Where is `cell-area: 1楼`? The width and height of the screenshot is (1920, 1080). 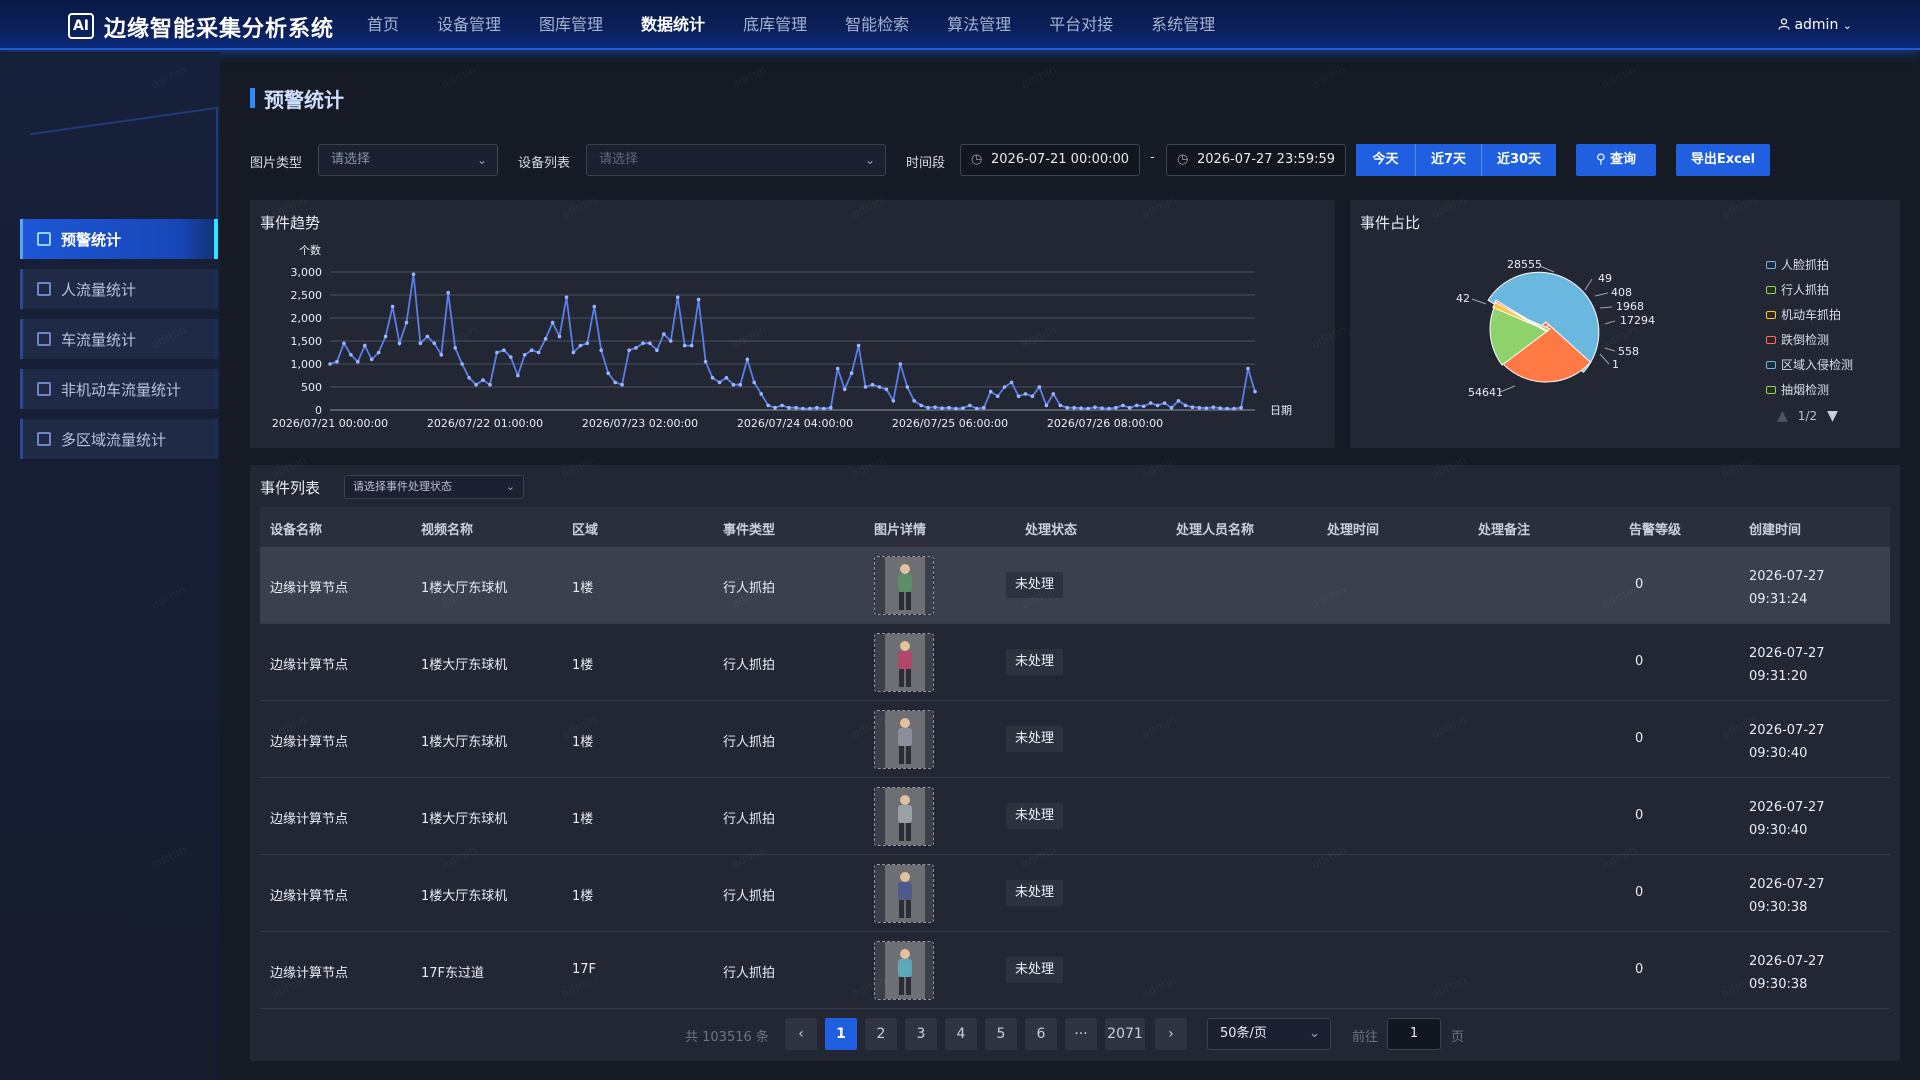 cell-area: 1楼 is located at coordinates (583, 742).